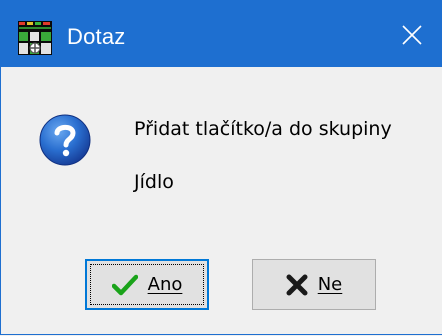  What do you see at coordinates (330, 284) in the screenshot?
I see `no-button-label: Ne` at bounding box center [330, 284].